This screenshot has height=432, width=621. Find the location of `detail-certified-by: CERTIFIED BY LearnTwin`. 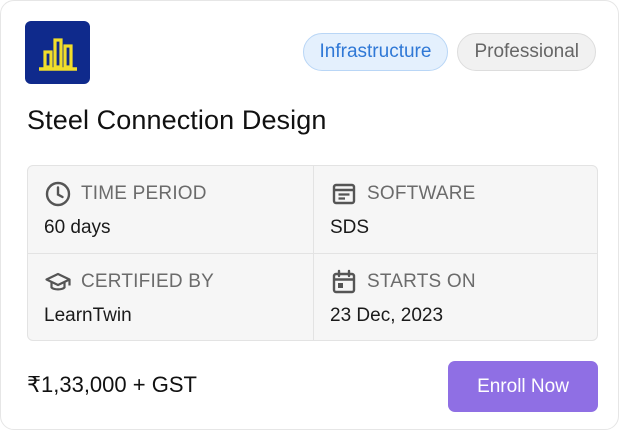

detail-certified-by: CERTIFIED BY LearnTwin is located at coordinates (170, 296).